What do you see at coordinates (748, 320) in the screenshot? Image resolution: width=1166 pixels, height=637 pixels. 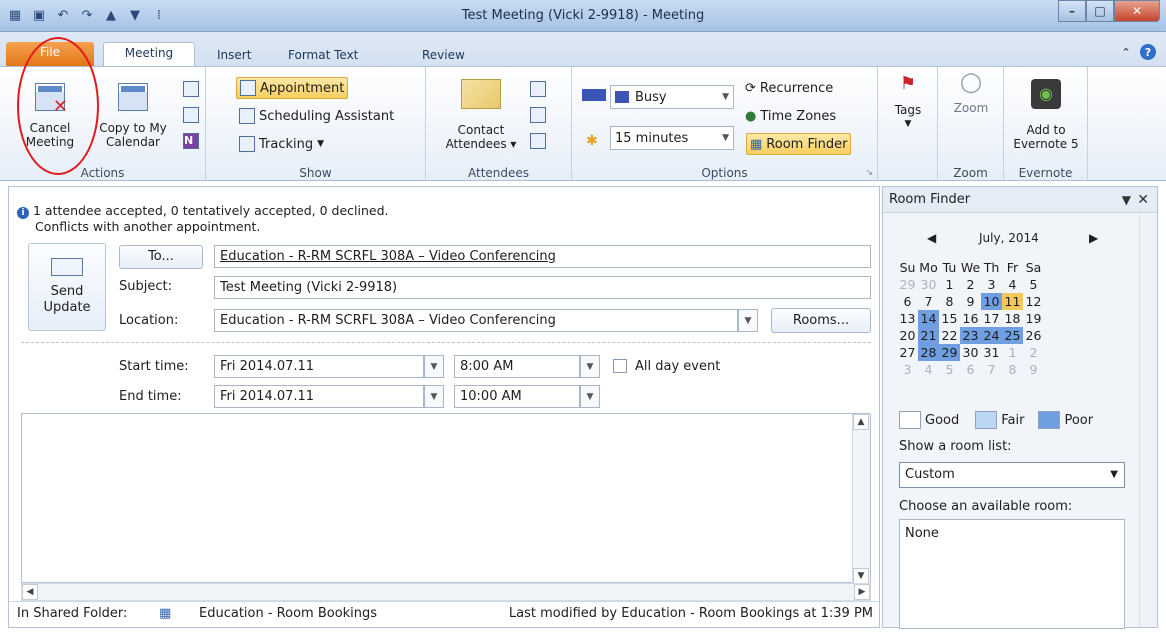 I see `location-dropdown: ▼` at bounding box center [748, 320].